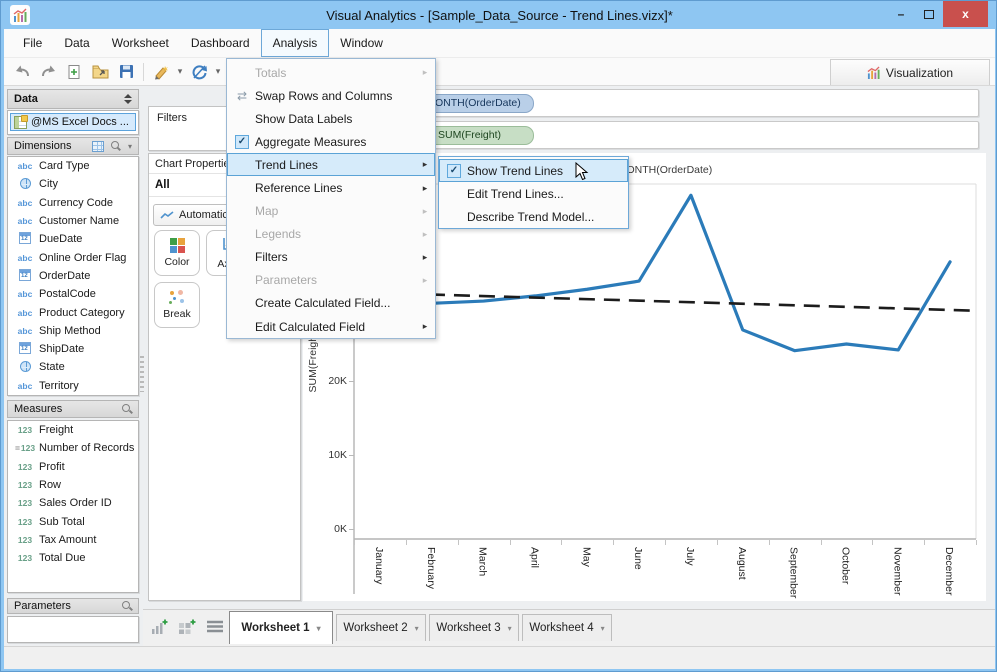  I want to click on field-item-measure: 123 Row, so click(73, 485).